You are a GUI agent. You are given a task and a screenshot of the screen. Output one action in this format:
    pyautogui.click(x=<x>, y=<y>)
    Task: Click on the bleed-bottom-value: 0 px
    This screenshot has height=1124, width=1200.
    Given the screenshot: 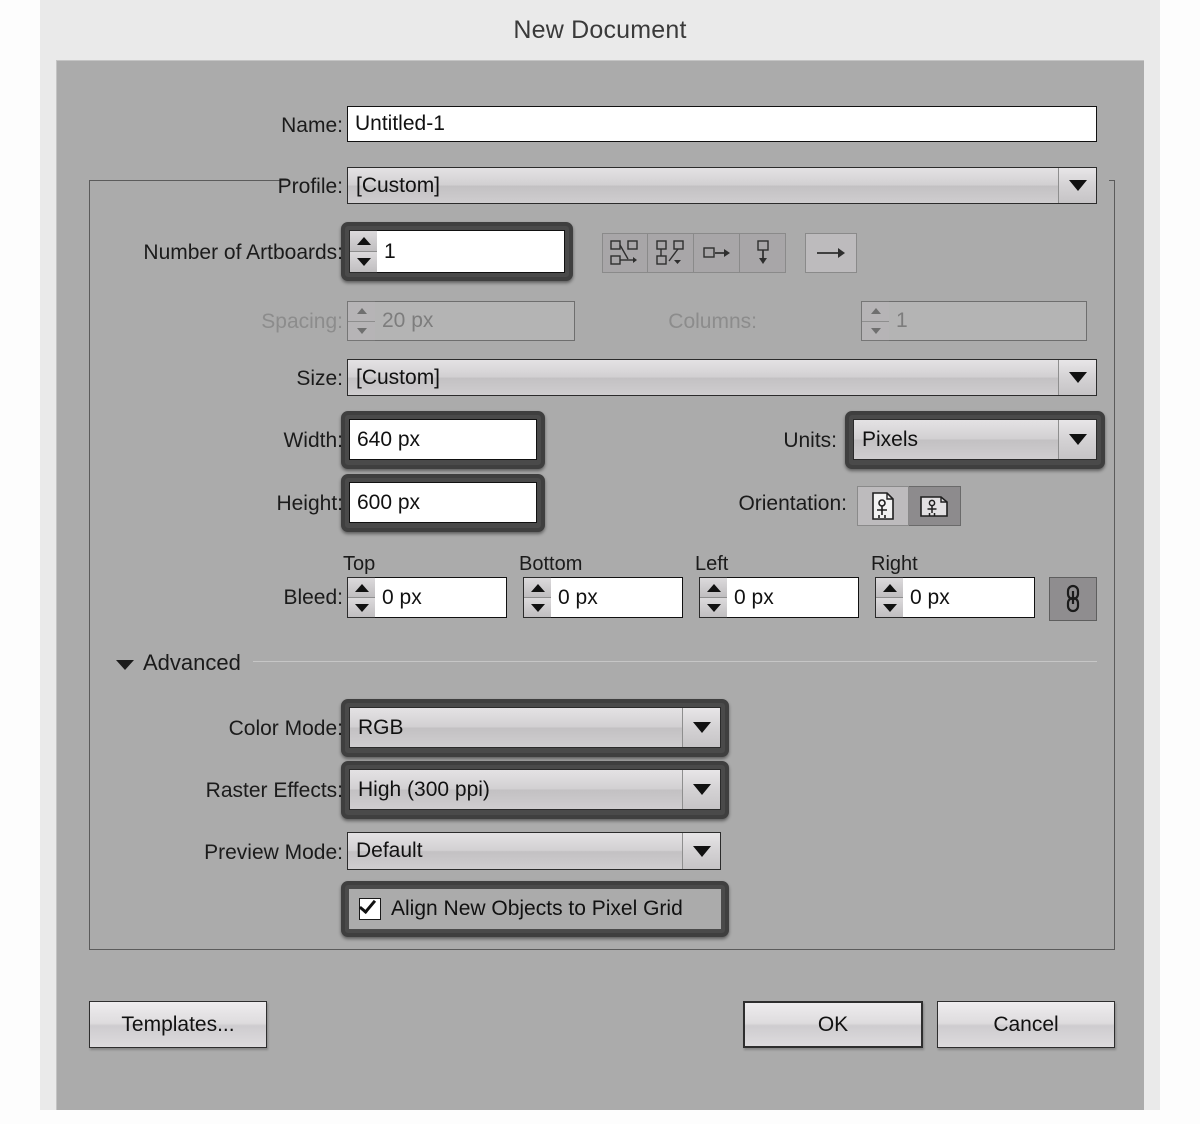 What is the action you would take?
    pyautogui.click(x=578, y=597)
    